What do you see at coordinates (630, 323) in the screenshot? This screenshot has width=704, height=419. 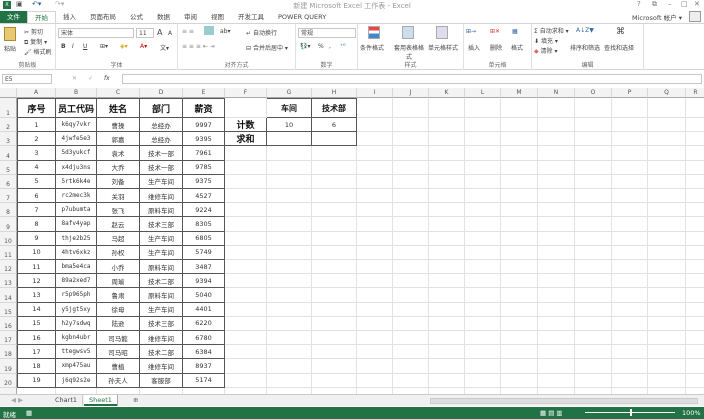 I see `cell-P16` at bounding box center [630, 323].